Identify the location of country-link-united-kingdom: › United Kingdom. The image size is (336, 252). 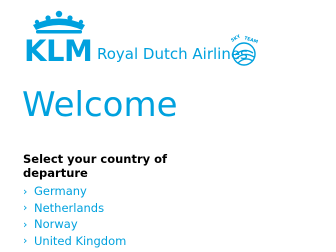
(74, 241).